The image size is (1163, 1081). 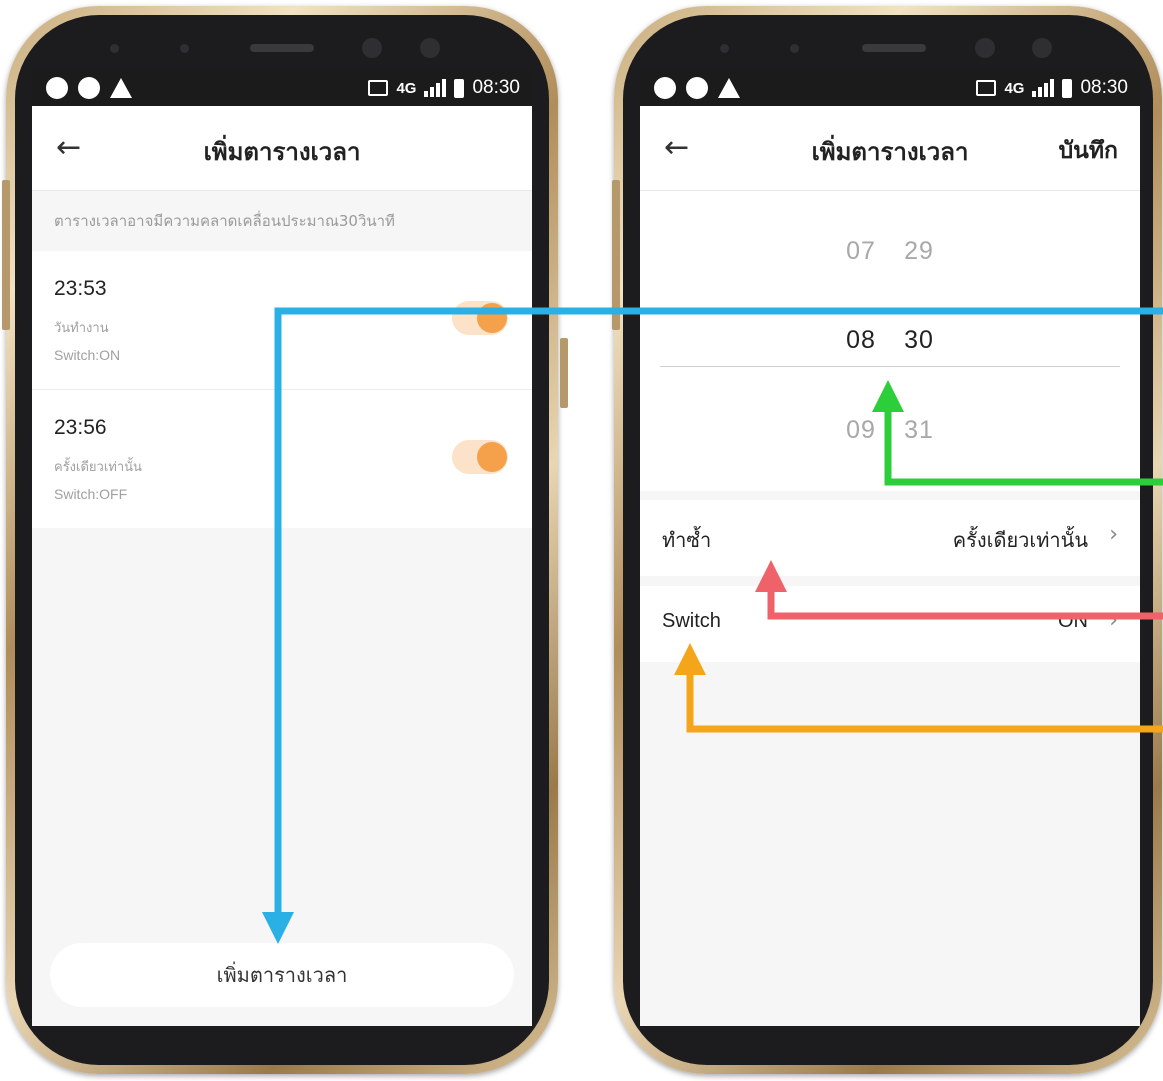 What do you see at coordinates (861, 251) in the screenshot?
I see `picker-hour: 07` at bounding box center [861, 251].